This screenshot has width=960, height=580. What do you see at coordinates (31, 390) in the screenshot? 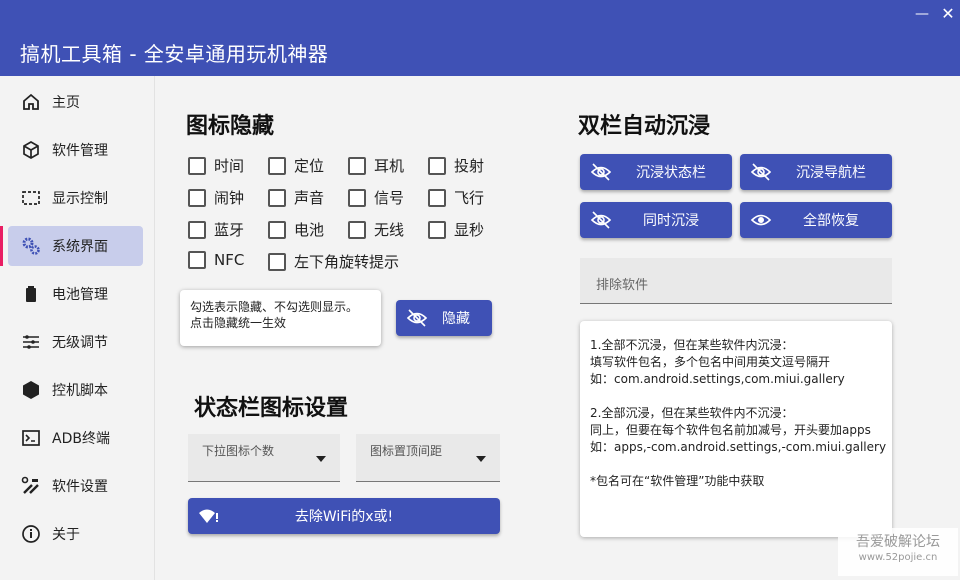
I see `hexagon-icon` at bounding box center [31, 390].